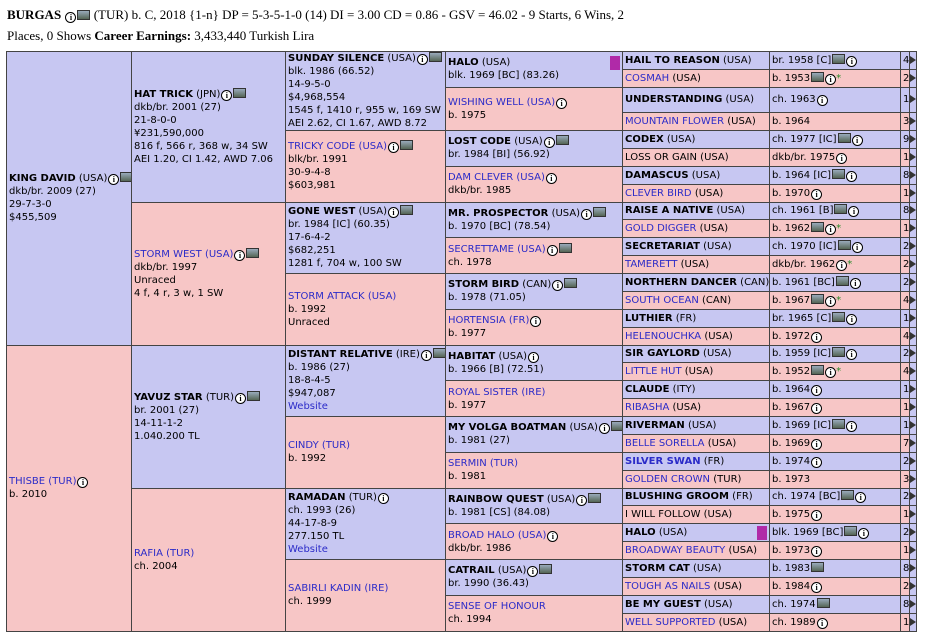 Image resolution: width=926 pixels, height=632 pixels. I want to click on family-number: 14-c, so click(906, 318).